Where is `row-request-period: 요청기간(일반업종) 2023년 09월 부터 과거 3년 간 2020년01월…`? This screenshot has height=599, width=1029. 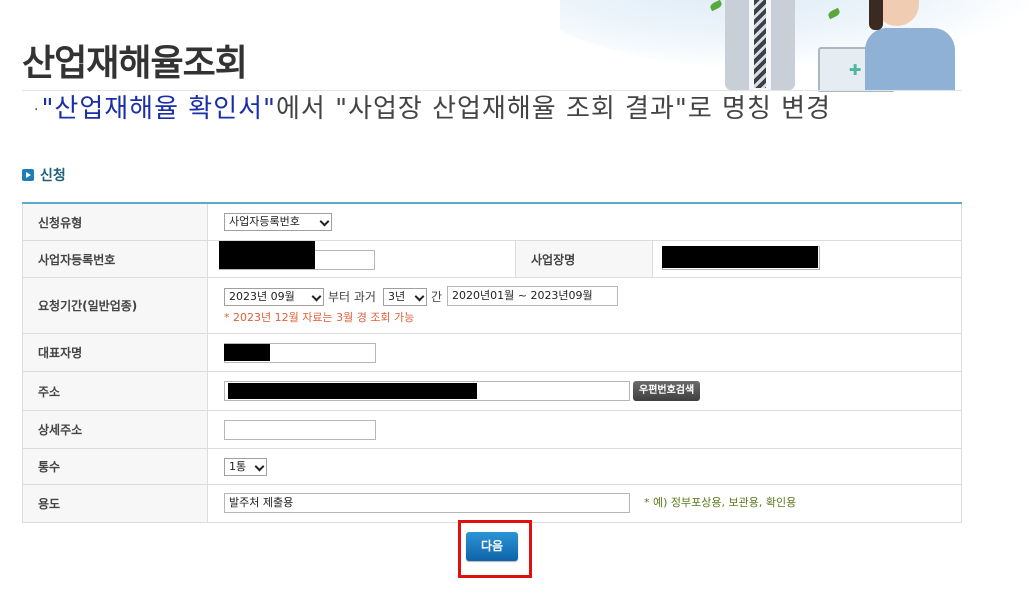
row-request-period: 요청기간(일반업종) 2023년 09월 부터 과거 3년 간 2020년01월… is located at coordinates (492, 306).